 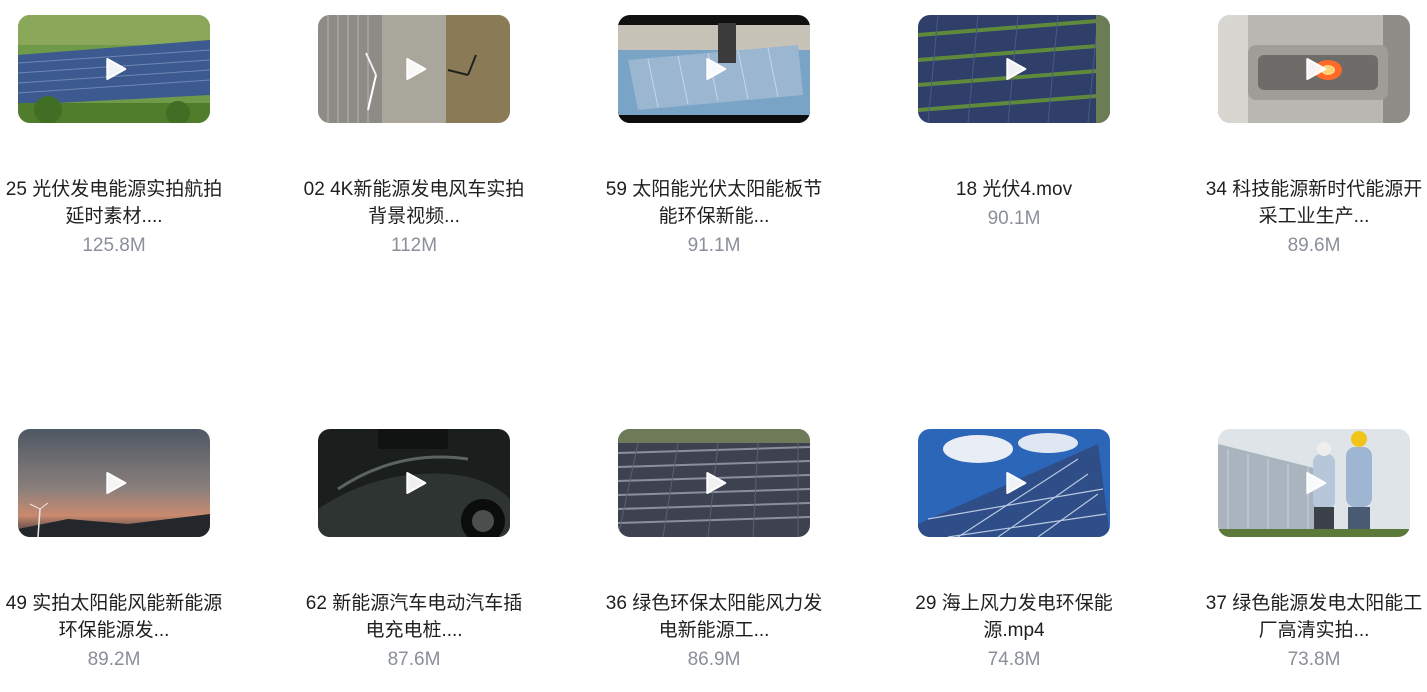 I want to click on file-size: 91.1M, so click(x=714, y=245).